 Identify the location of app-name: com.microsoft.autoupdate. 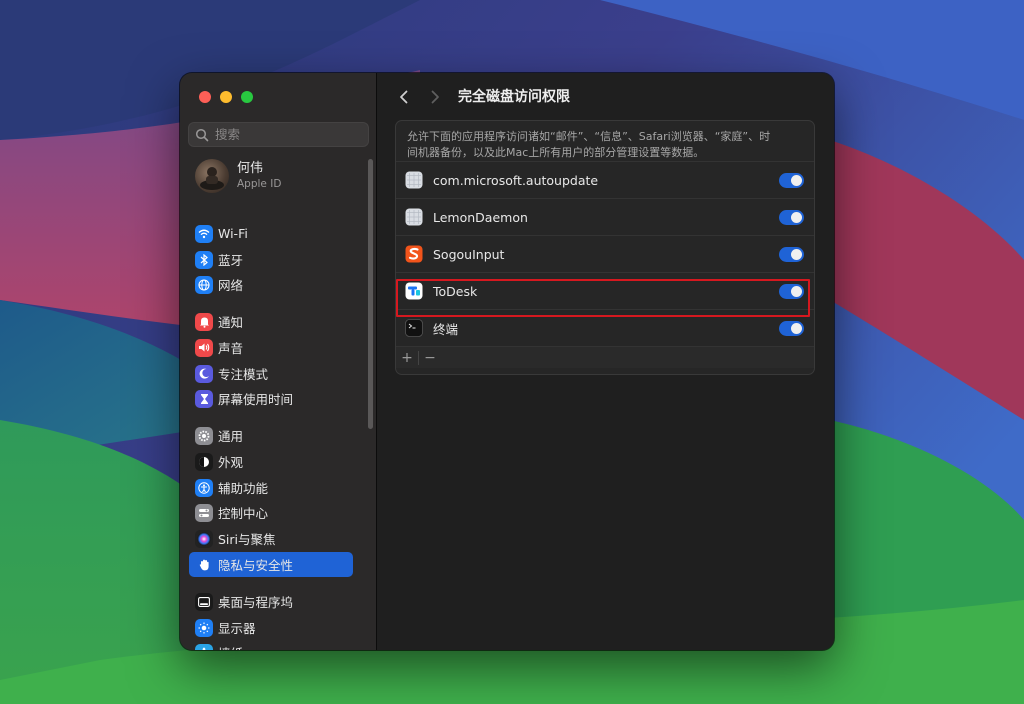
(516, 180).